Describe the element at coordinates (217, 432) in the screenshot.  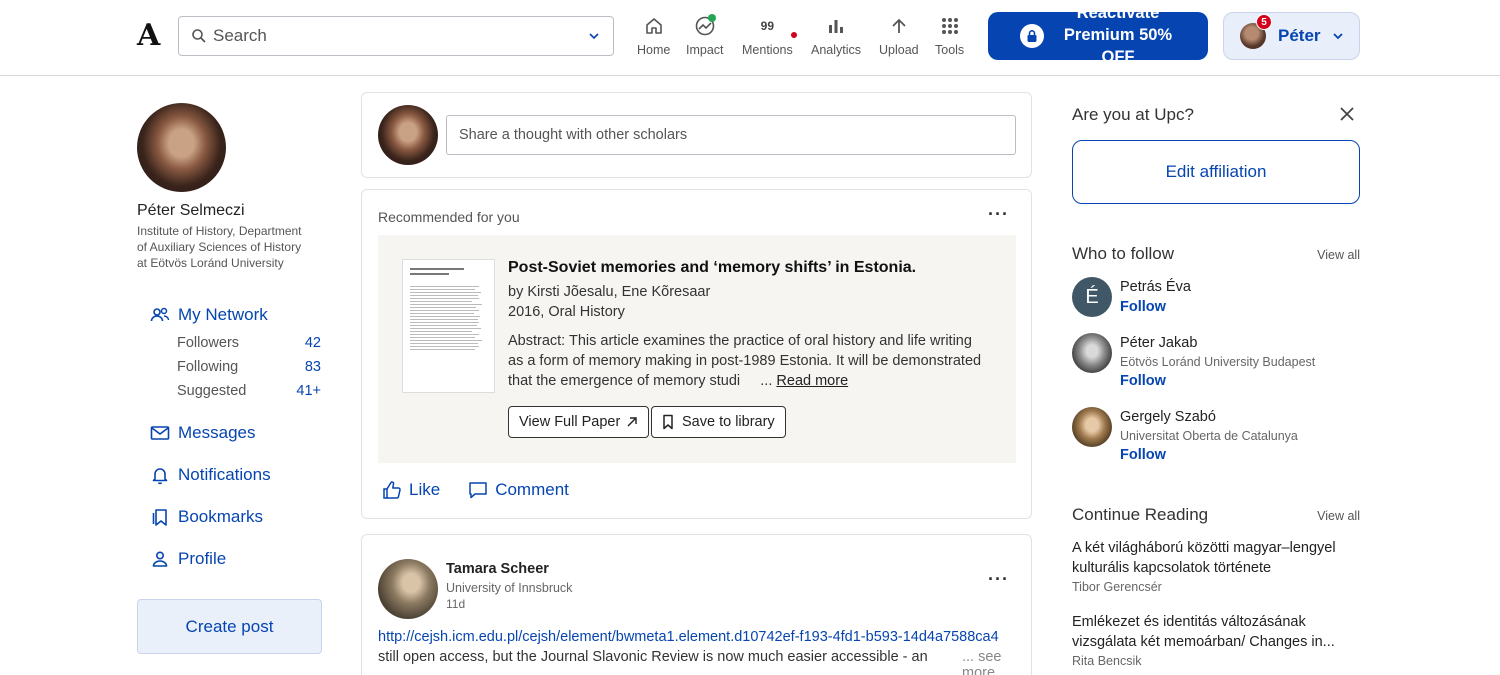
I see `sidebar-item-label: Messages` at that location.